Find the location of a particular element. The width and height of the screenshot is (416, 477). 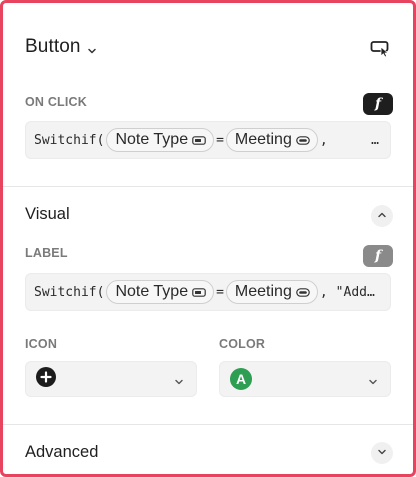

collapse-visual-button is located at coordinates (382, 216).